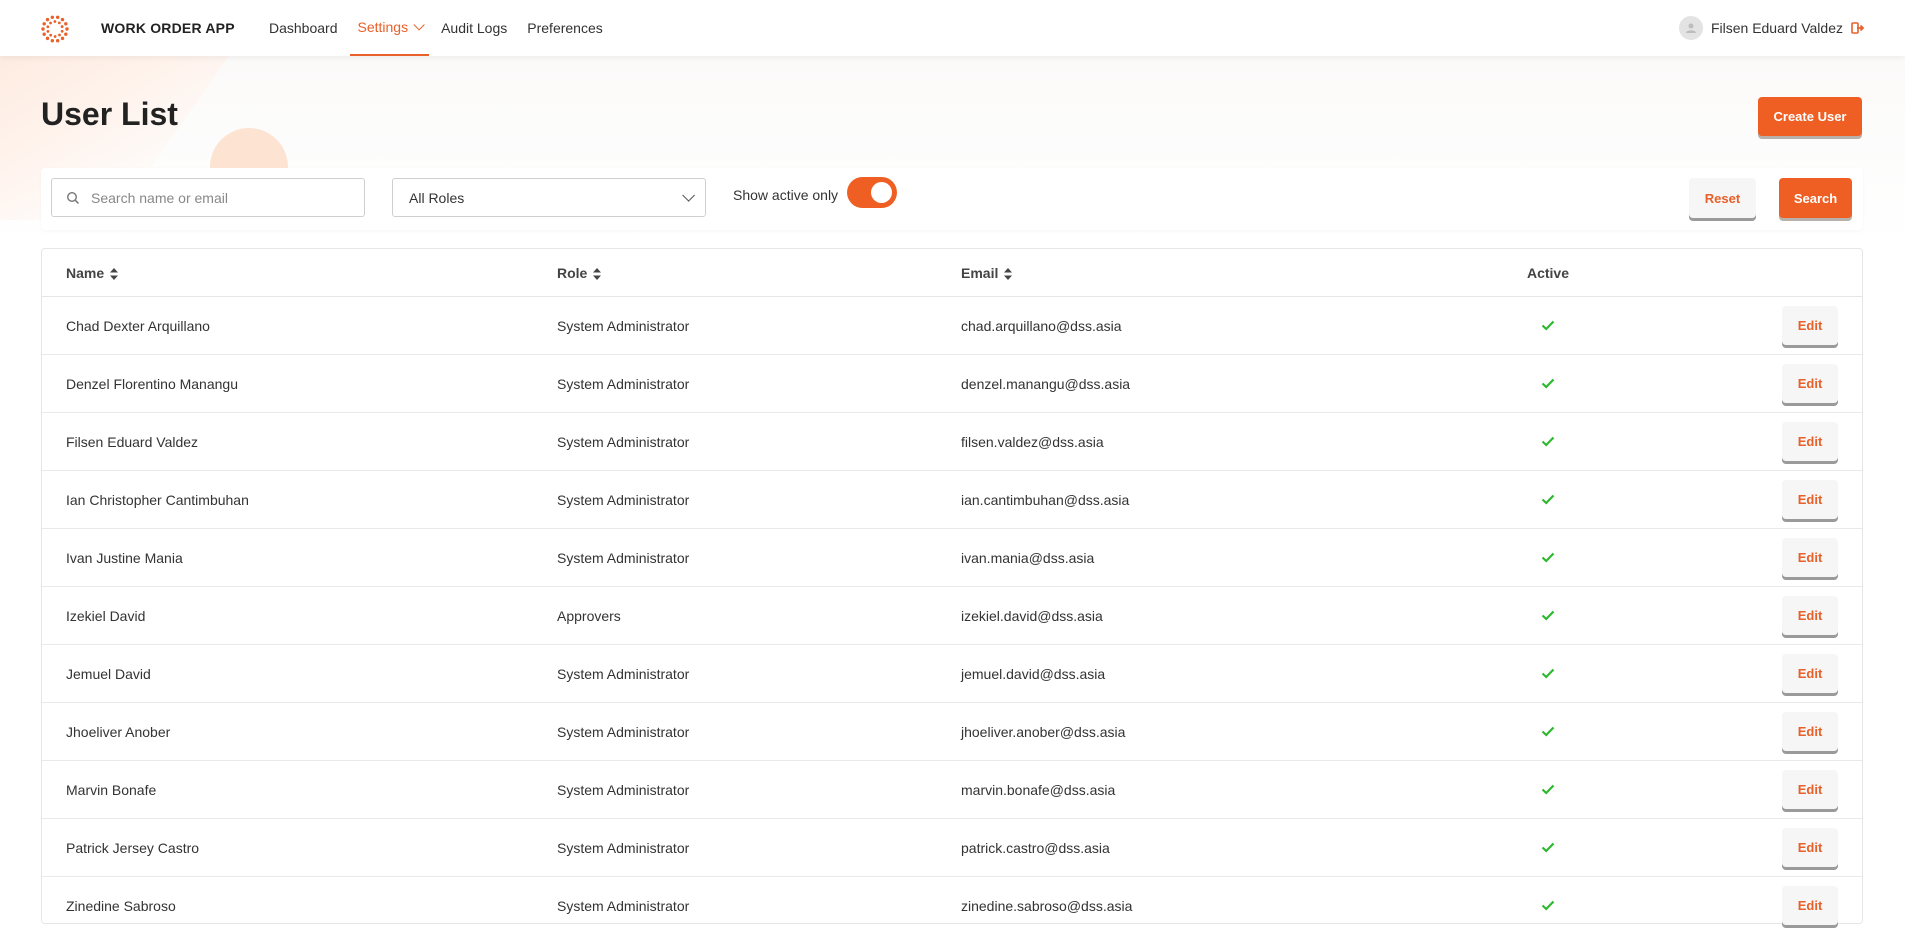 The height and width of the screenshot is (936, 1905). Describe the element at coordinates (572, 272) in the screenshot. I see `column-header-role-label: Role` at that location.